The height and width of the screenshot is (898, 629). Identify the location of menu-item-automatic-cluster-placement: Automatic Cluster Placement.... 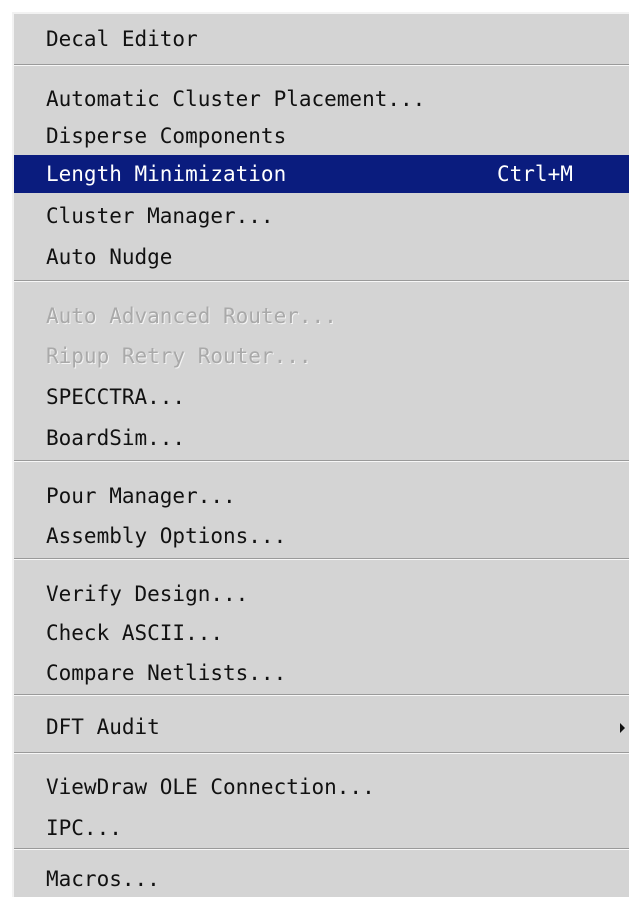
(321, 99).